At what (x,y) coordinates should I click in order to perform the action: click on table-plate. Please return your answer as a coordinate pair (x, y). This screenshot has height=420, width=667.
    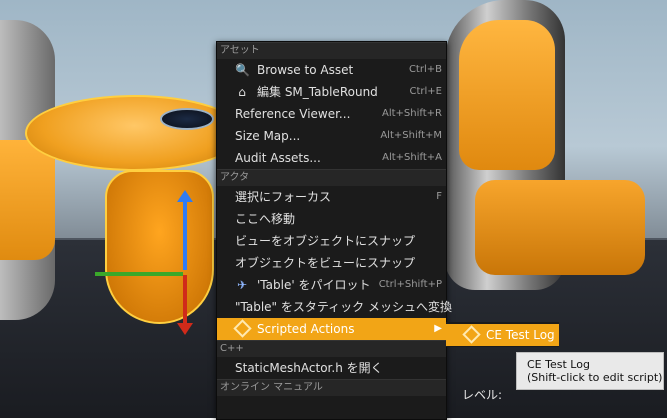
    Looking at the image, I should click on (187, 119).